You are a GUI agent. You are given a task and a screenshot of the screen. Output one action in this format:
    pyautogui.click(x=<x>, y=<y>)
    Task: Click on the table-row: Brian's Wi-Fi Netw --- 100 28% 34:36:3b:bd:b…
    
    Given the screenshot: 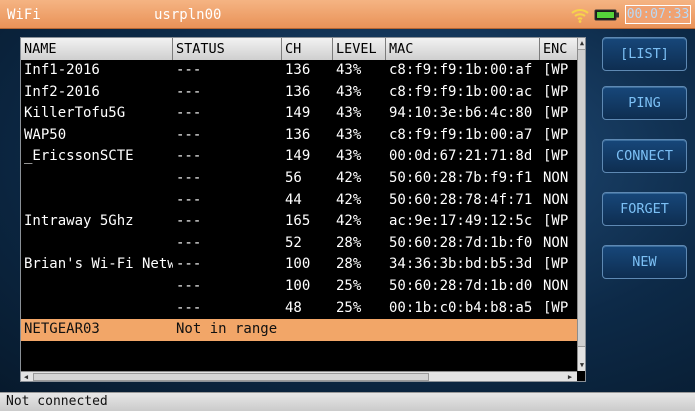 What is the action you would take?
    pyautogui.click(x=299, y=265)
    